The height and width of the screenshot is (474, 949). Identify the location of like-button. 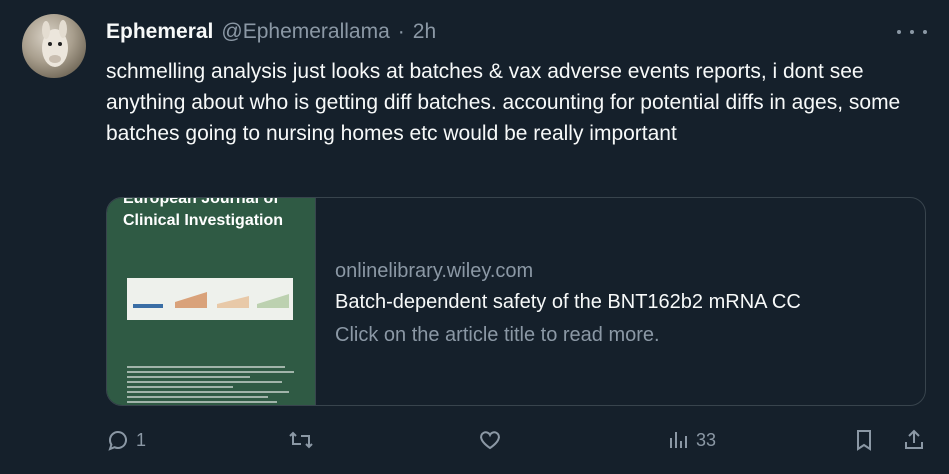
(493, 440).